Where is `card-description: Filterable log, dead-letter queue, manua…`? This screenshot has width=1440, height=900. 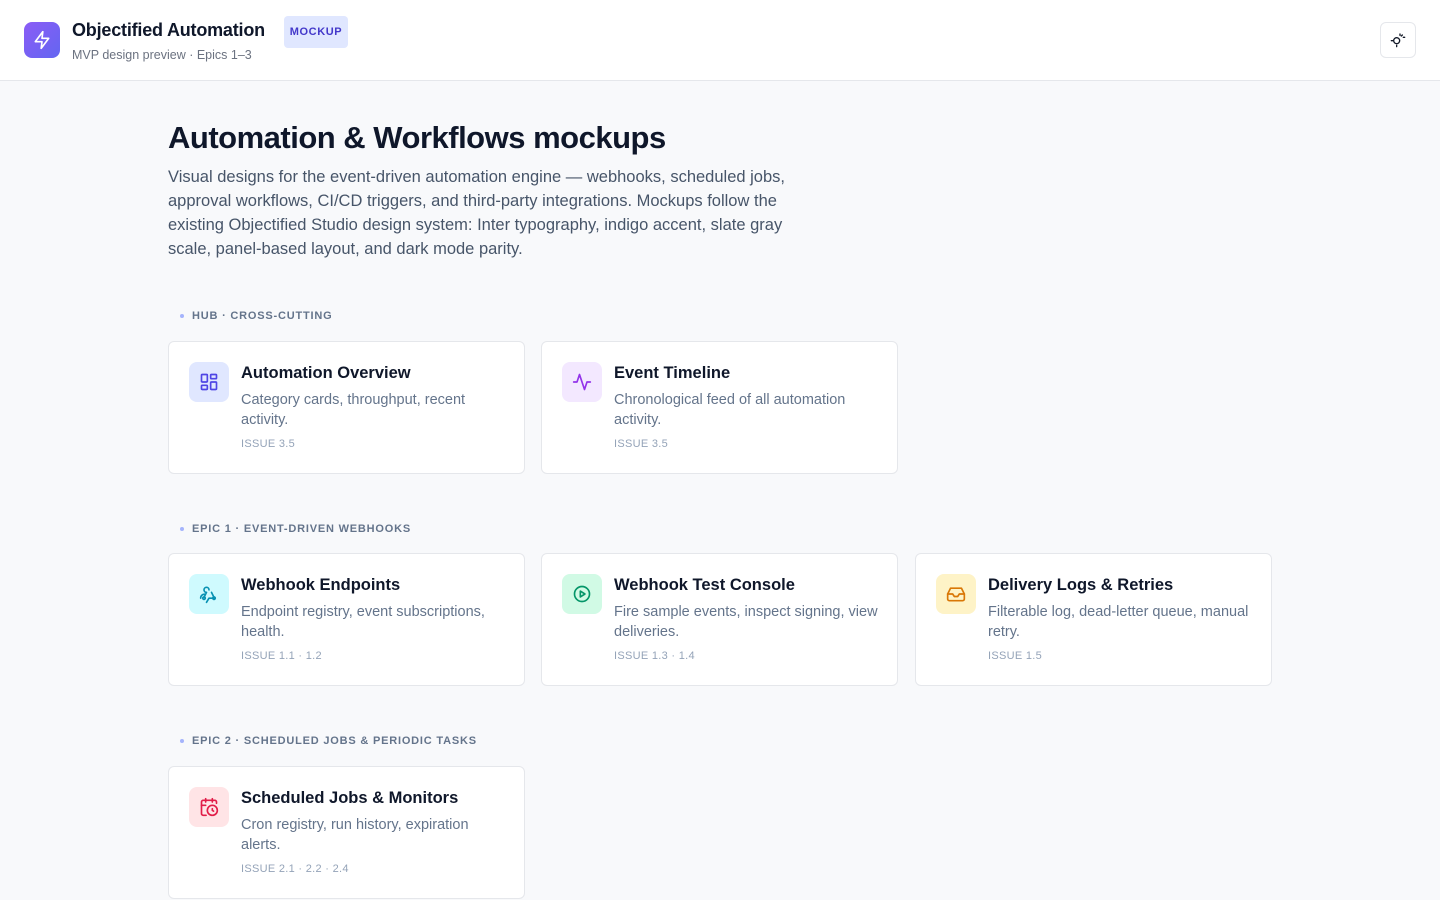 card-description: Filterable log, dead-letter queue, manua… is located at coordinates (1118, 622).